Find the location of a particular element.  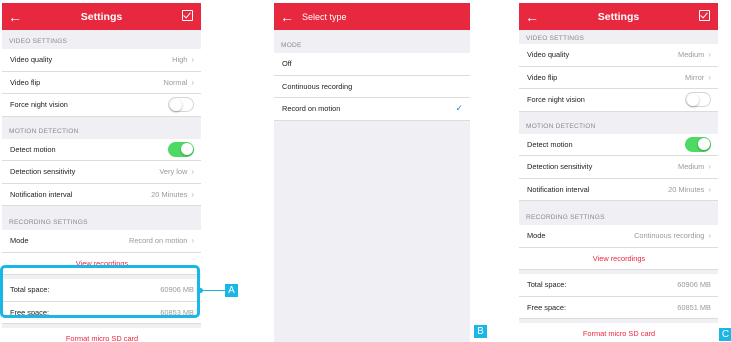

option-label: Off is located at coordinates (287, 64).